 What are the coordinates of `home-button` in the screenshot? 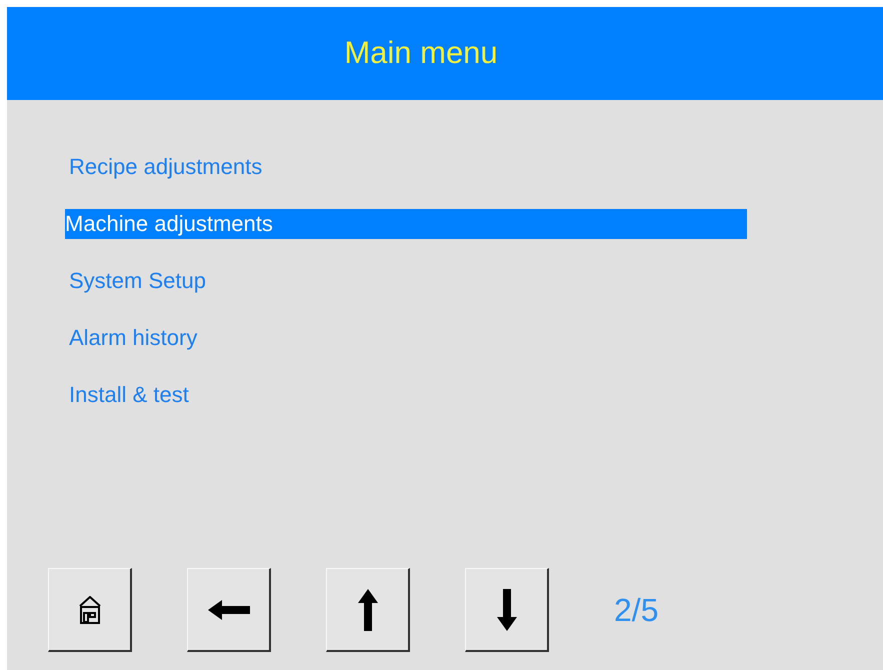 It's located at (90, 610).